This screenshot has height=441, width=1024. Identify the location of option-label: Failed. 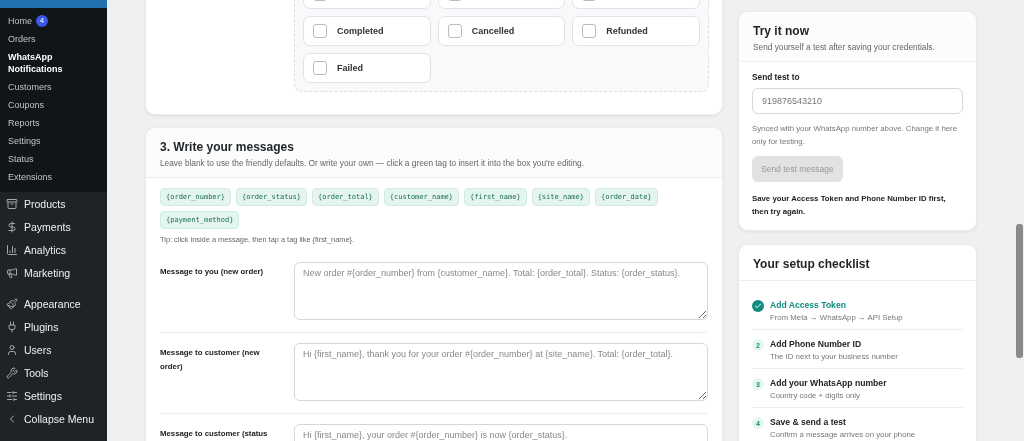
(350, 68).